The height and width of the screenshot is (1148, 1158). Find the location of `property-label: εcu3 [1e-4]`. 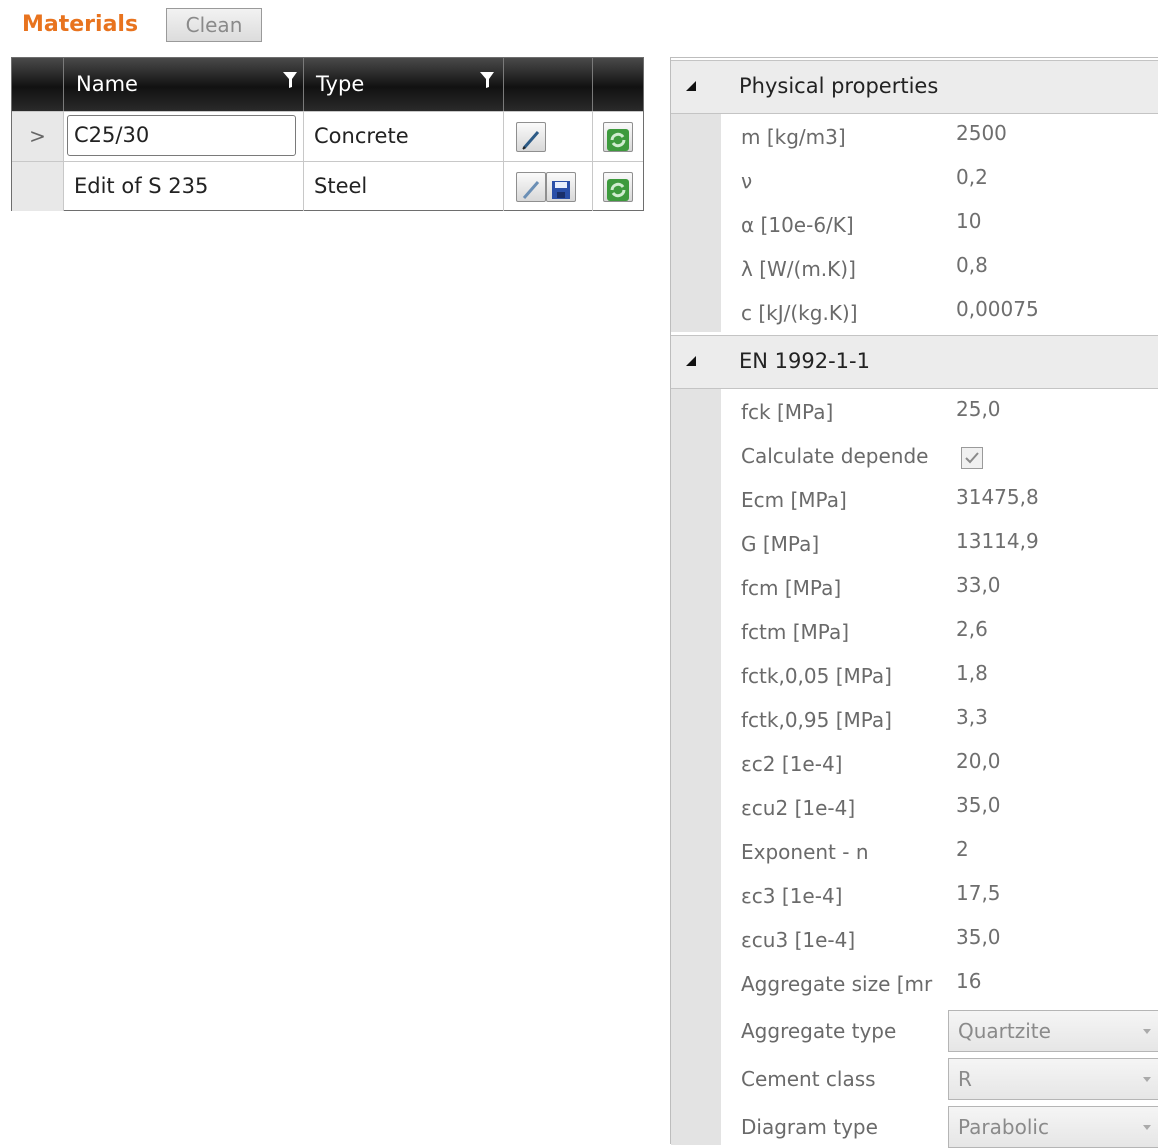

property-label: εcu3 [1e-4] is located at coordinates (798, 940).